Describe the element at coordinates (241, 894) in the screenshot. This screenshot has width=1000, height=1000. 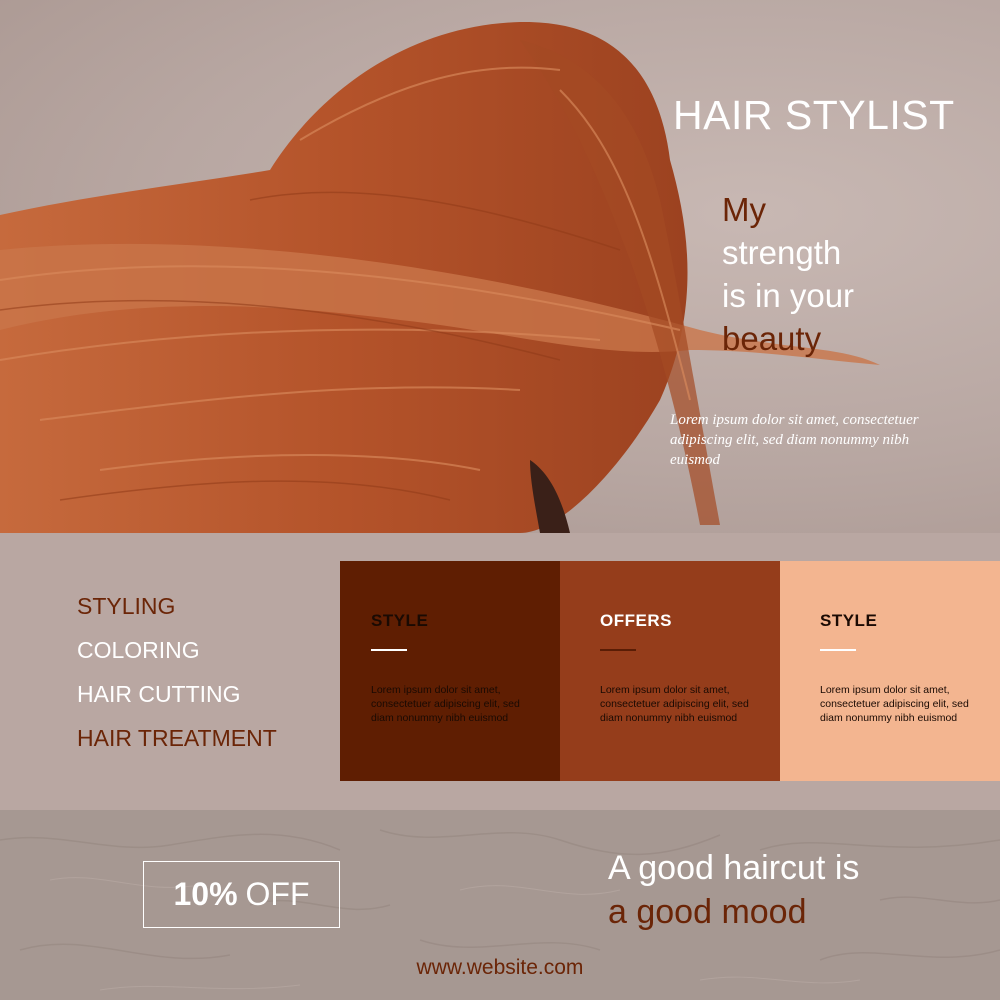
I see `discount-badge: 10% OFF` at that location.